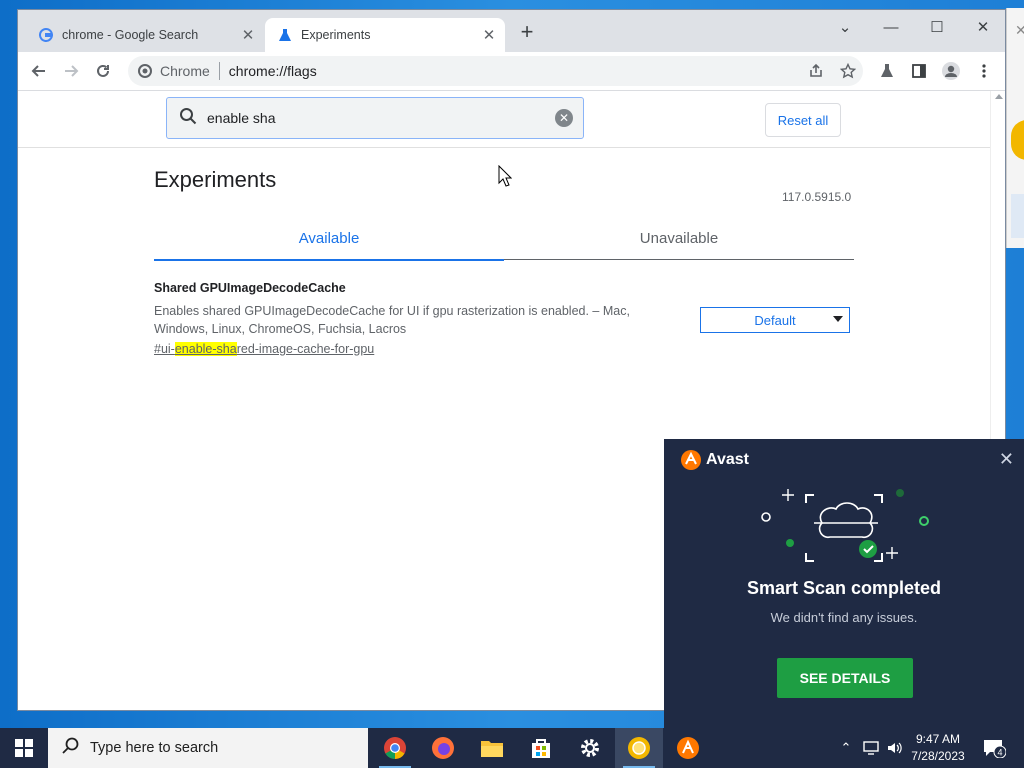  I want to click on chrome-logo-icon, so click(145, 71).